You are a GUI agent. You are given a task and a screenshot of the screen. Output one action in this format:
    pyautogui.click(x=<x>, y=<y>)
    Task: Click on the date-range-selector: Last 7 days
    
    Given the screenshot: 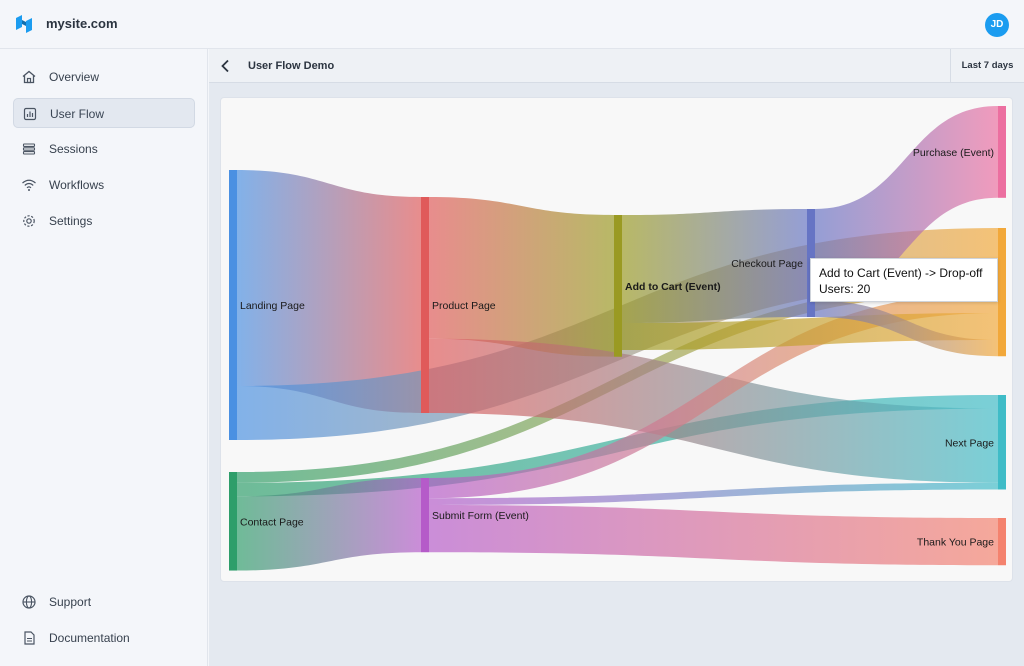 What is the action you would take?
    pyautogui.click(x=987, y=66)
    